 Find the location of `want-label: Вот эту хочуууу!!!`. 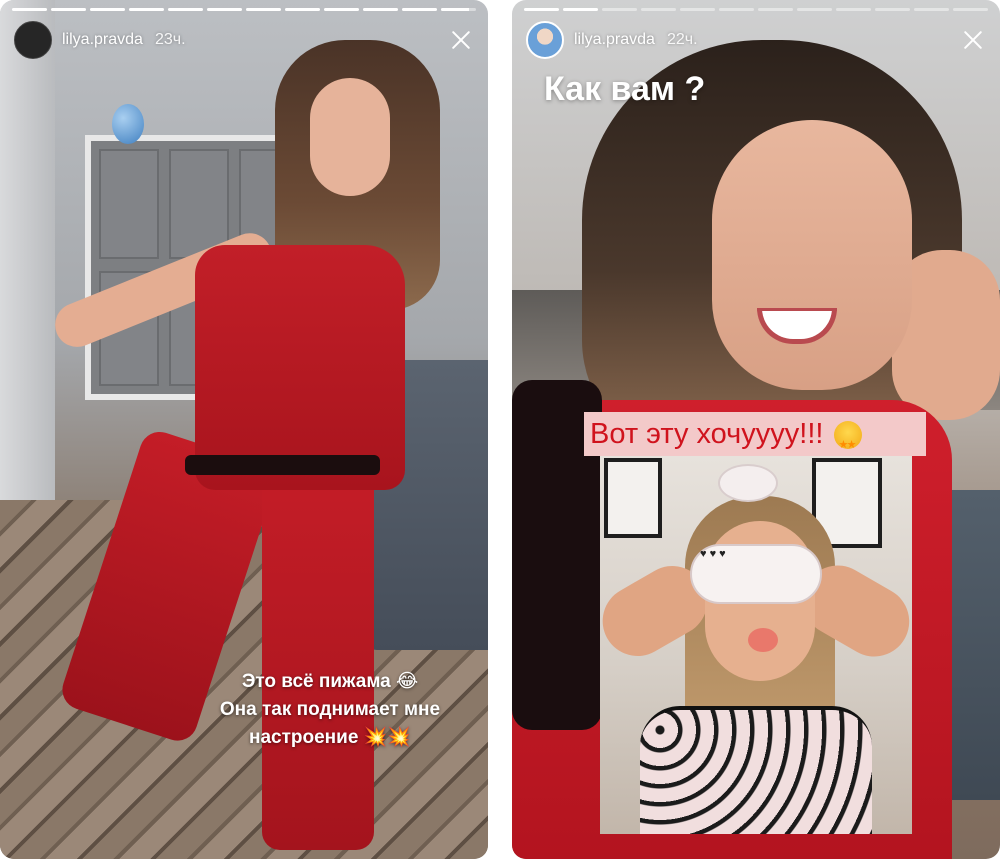

want-label: Вот эту хочуууу!!! is located at coordinates (755, 439).